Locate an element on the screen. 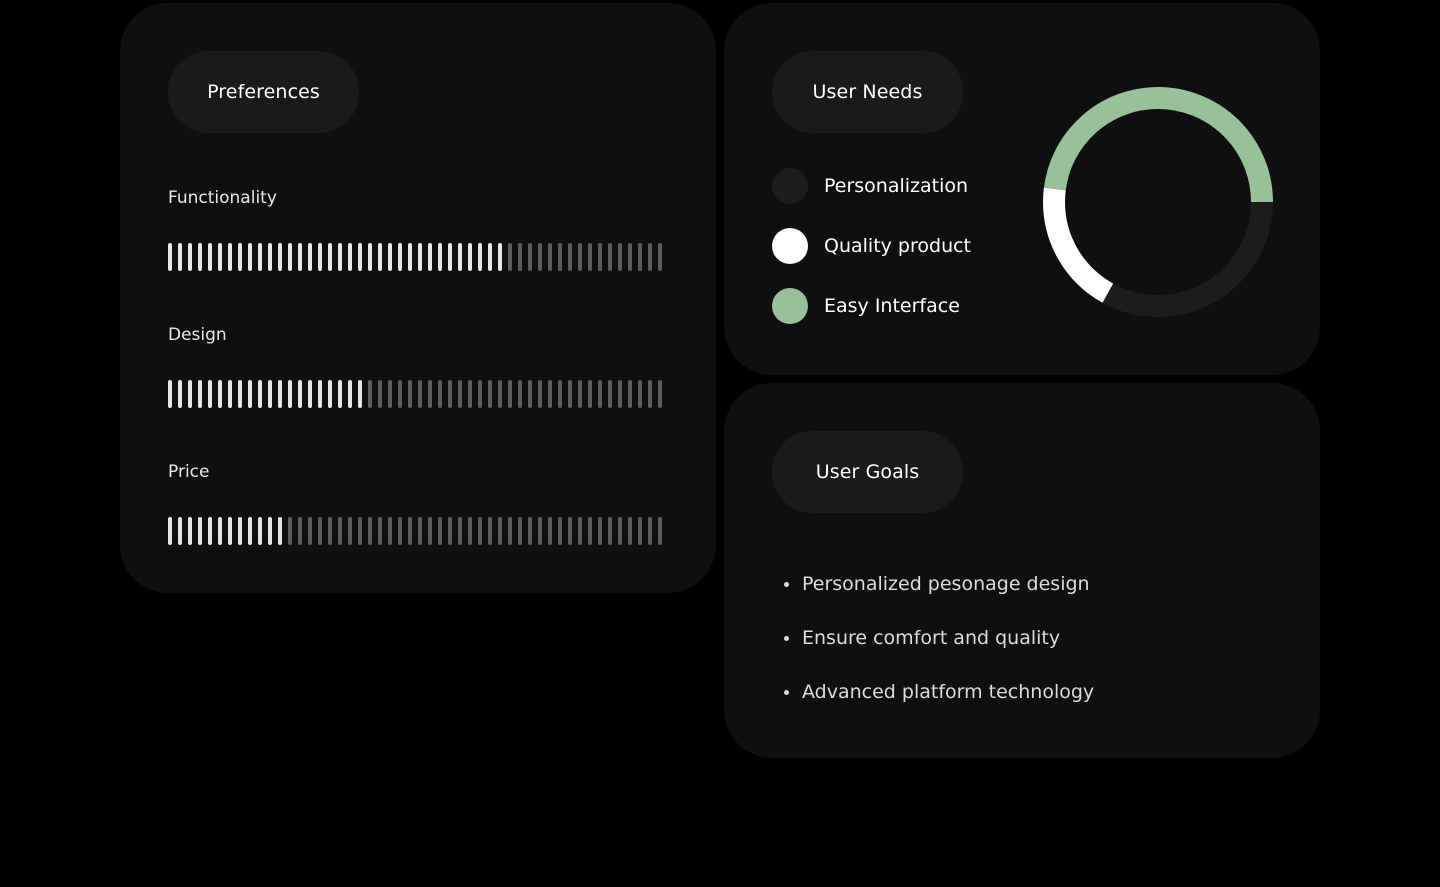 This screenshot has height=887, width=1440. goal-item: Personalized pesonage design is located at coordinates (937, 584).